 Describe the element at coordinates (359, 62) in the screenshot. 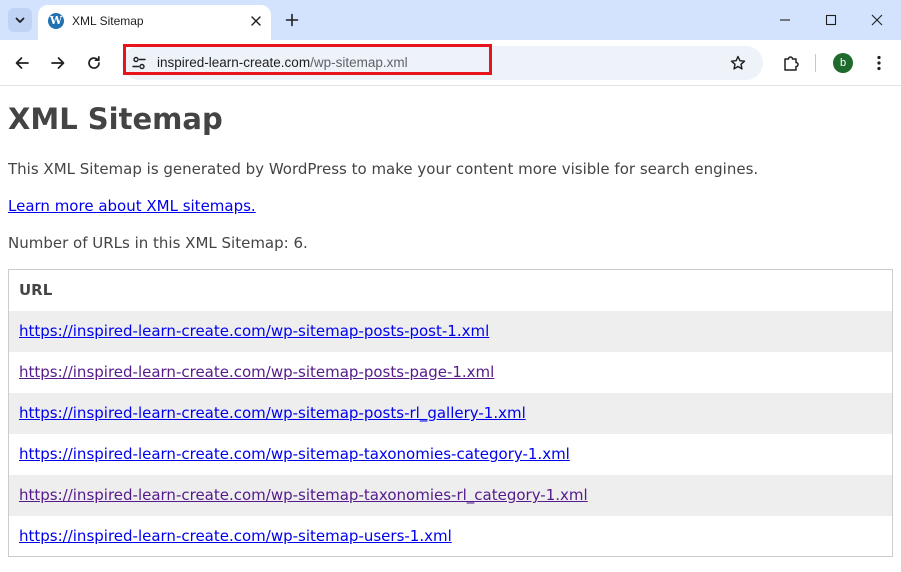

I see `url-path: /wp-sitemap.xml` at that location.